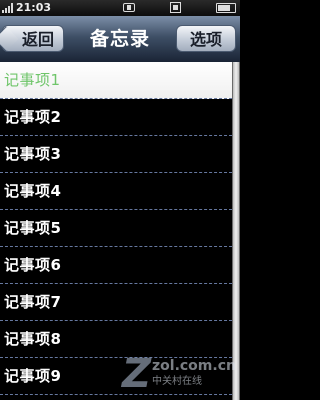 The width and height of the screenshot is (320, 400). What do you see at coordinates (116, 302) in the screenshot?
I see `memo-item-7: 记事项7` at bounding box center [116, 302].